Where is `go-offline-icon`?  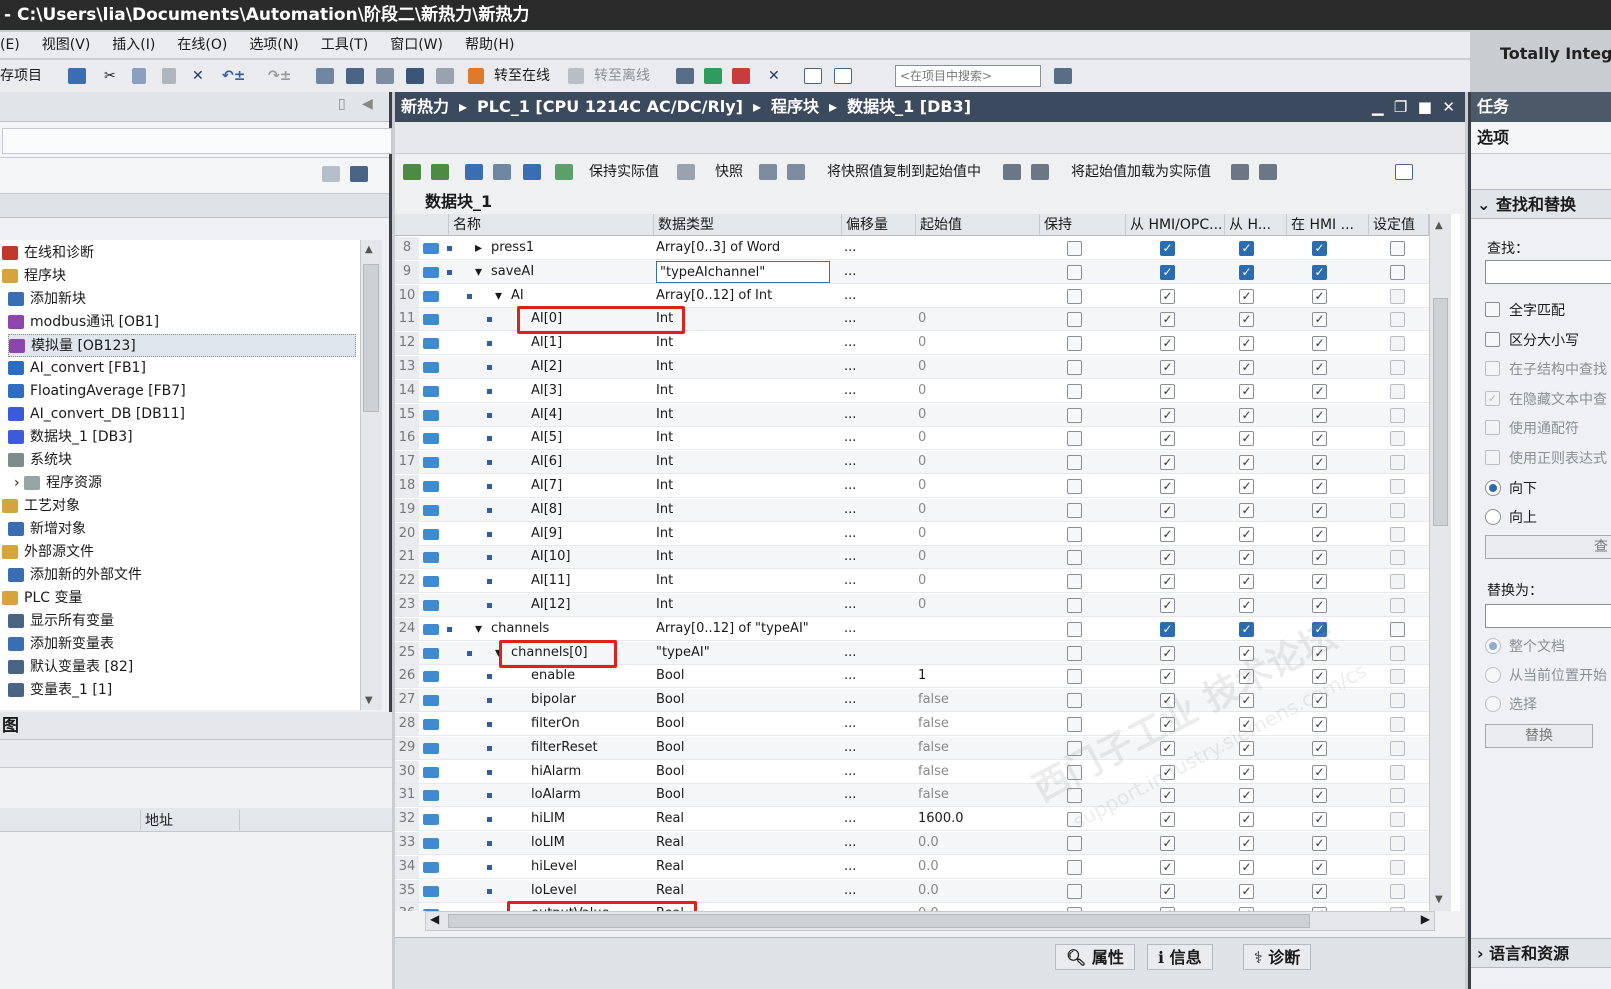
go-offline-icon is located at coordinates (576, 76).